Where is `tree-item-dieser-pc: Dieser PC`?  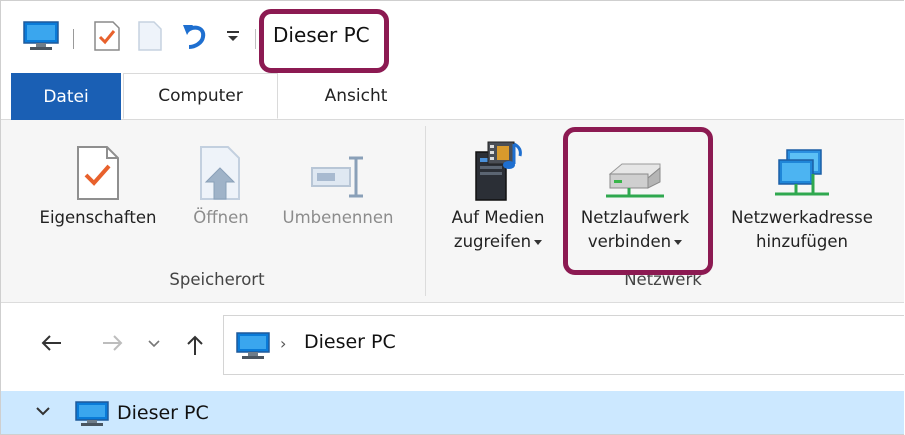 tree-item-dieser-pc: Dieser PC is located at coordinates (452, 412).